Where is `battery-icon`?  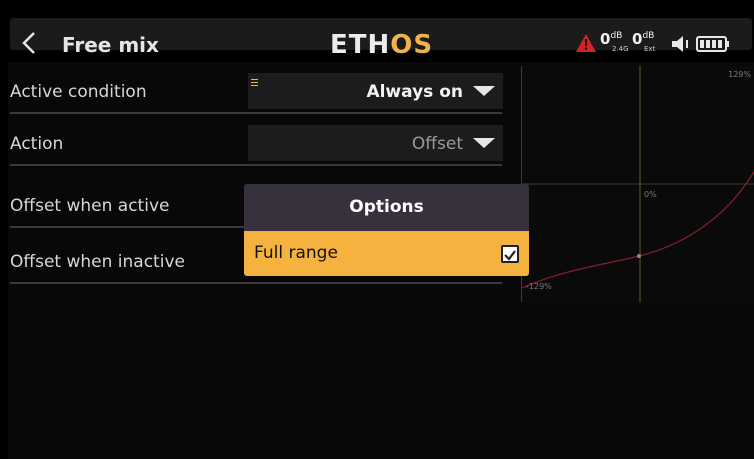 battery-icon is located at coordinates (713, 46).